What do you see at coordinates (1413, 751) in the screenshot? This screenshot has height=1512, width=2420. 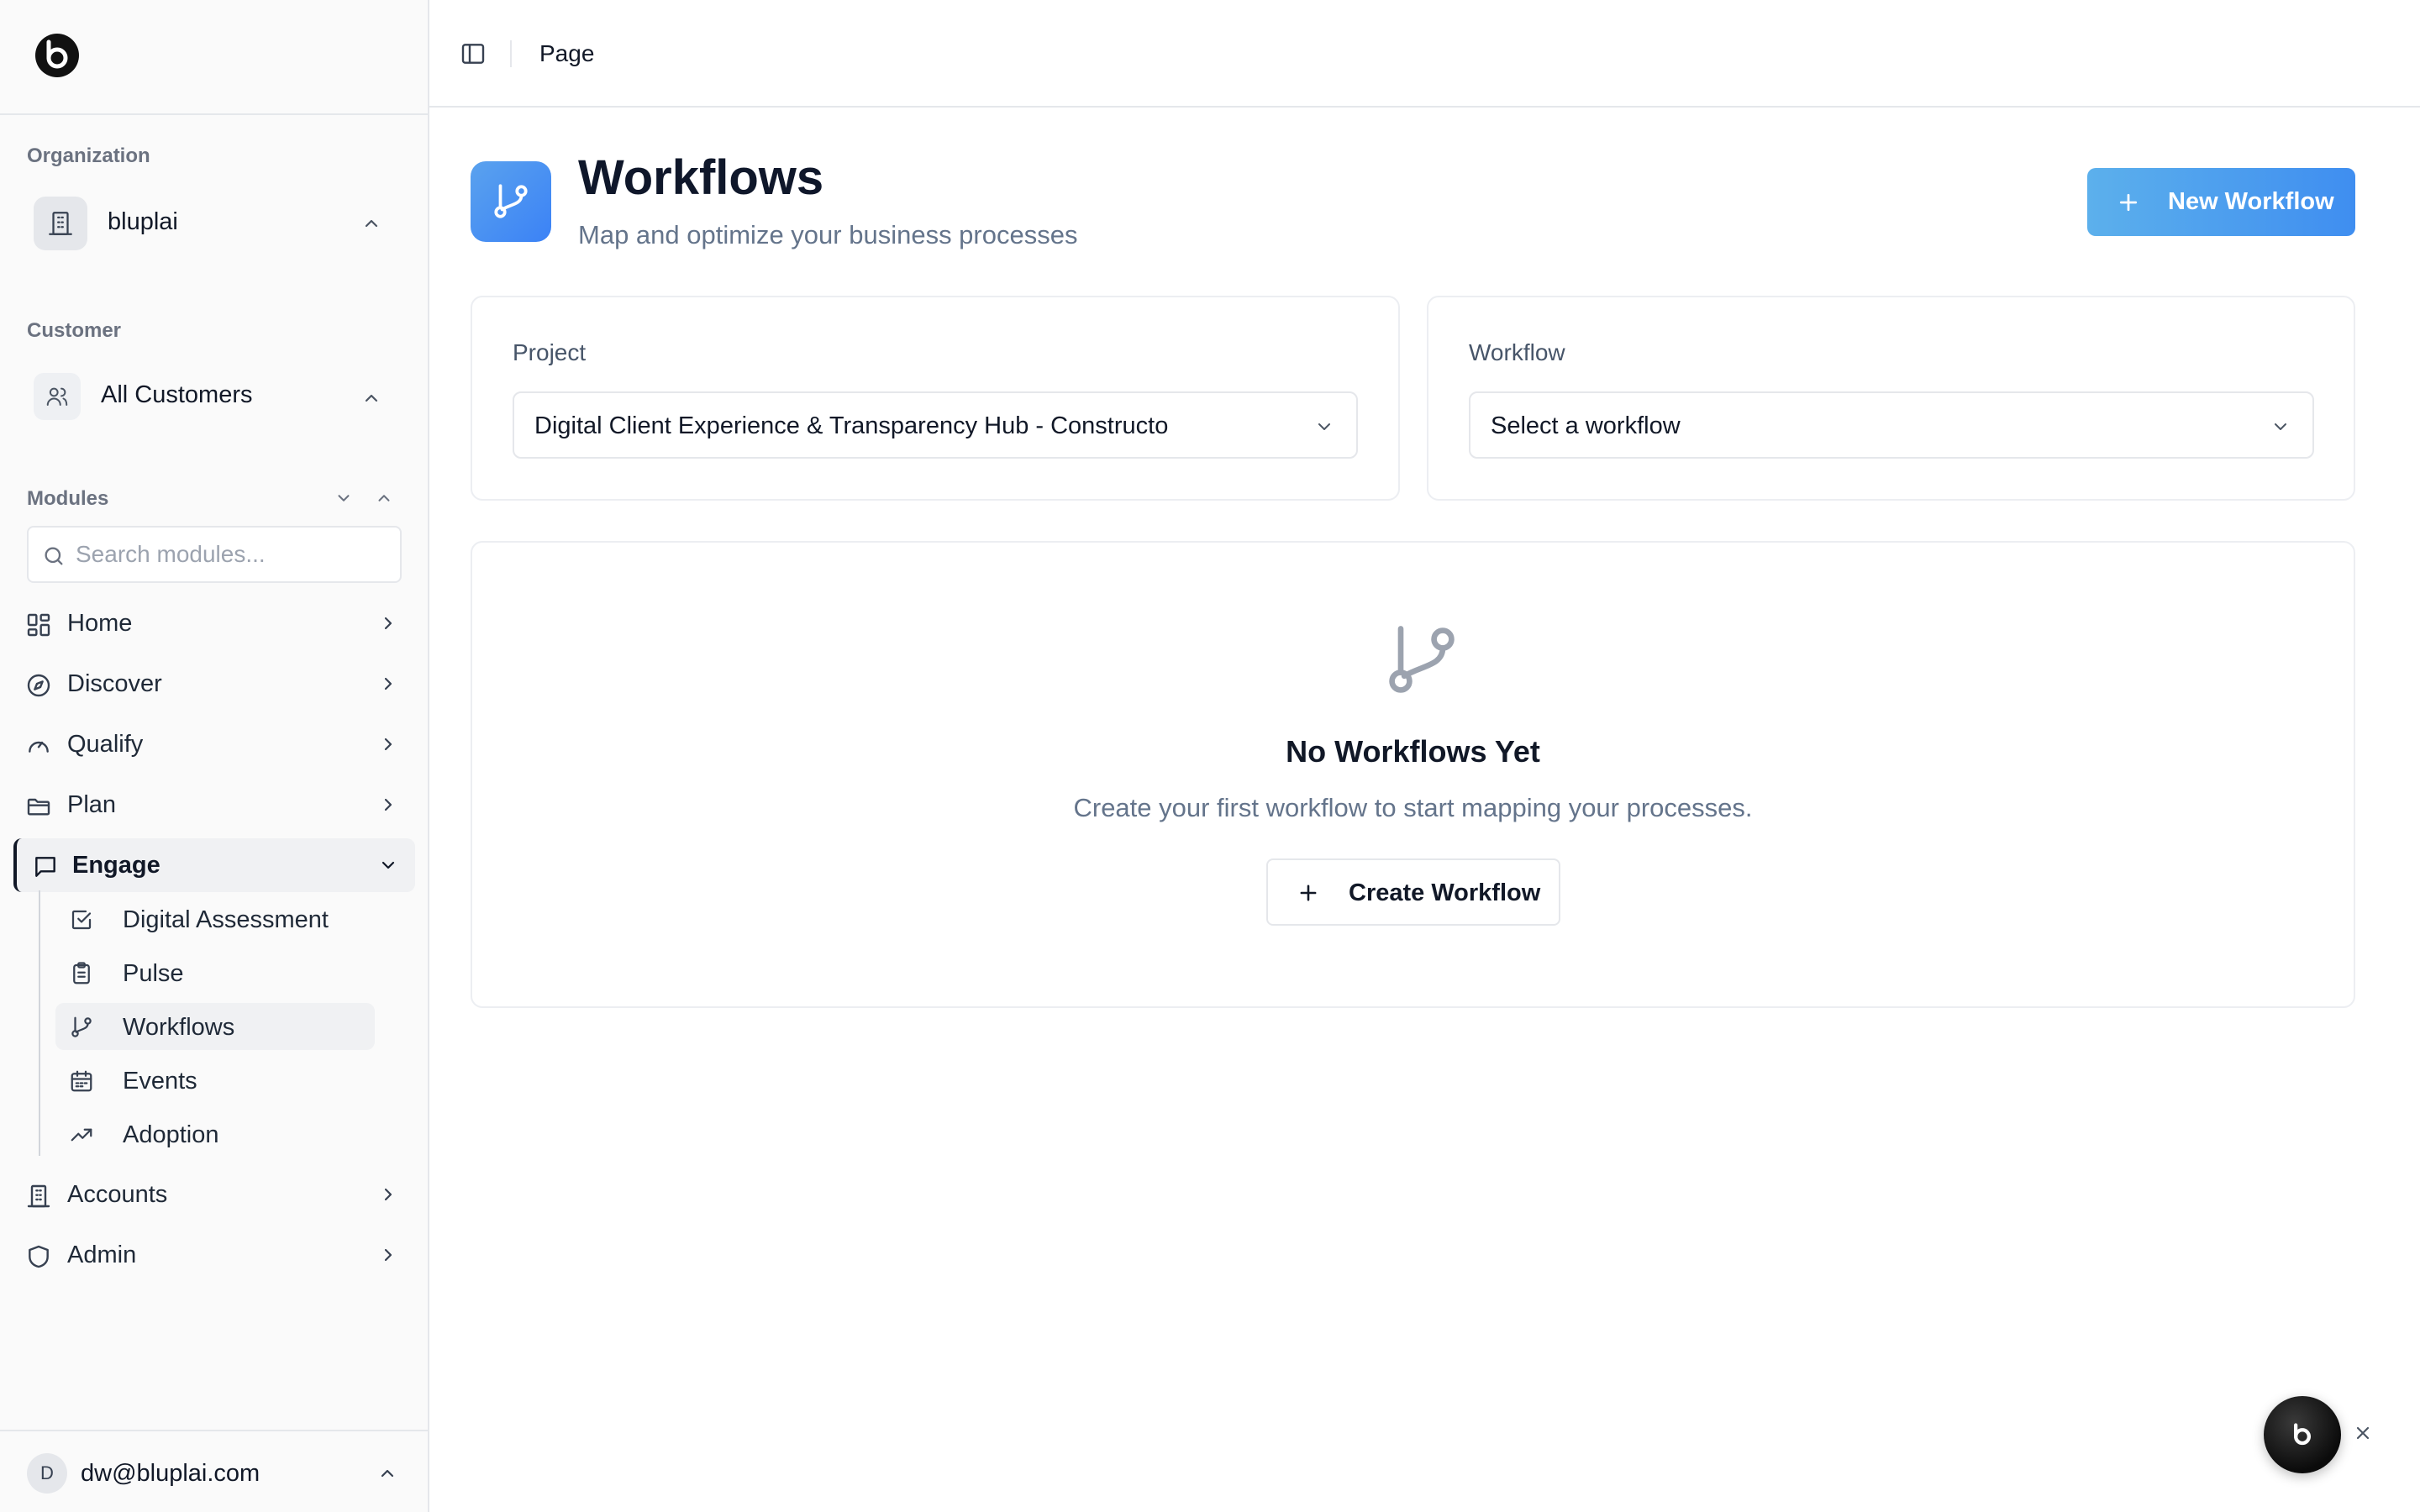 I see `empty-state-title: No Workflows Yet` at bounding box center [1413, 751].